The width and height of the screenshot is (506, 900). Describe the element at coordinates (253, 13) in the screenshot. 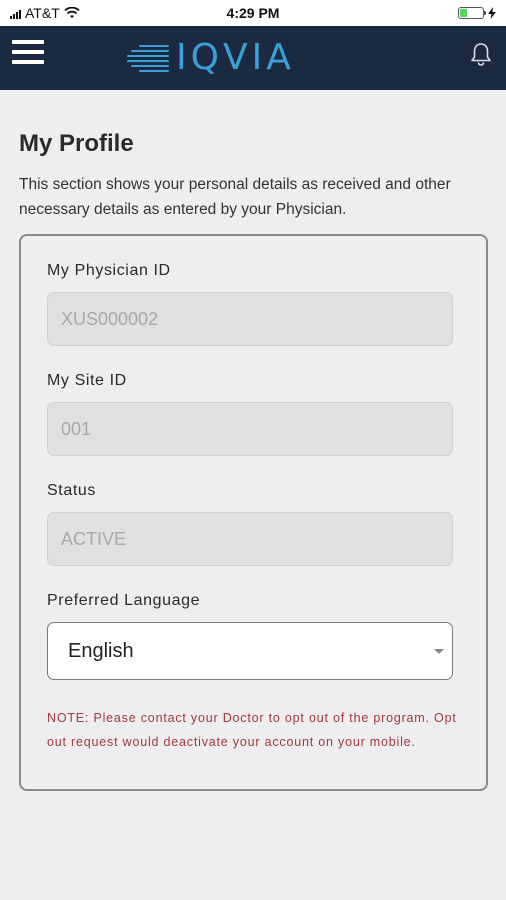

I see `status-bar: AT&T 4:29 PM` at that location.